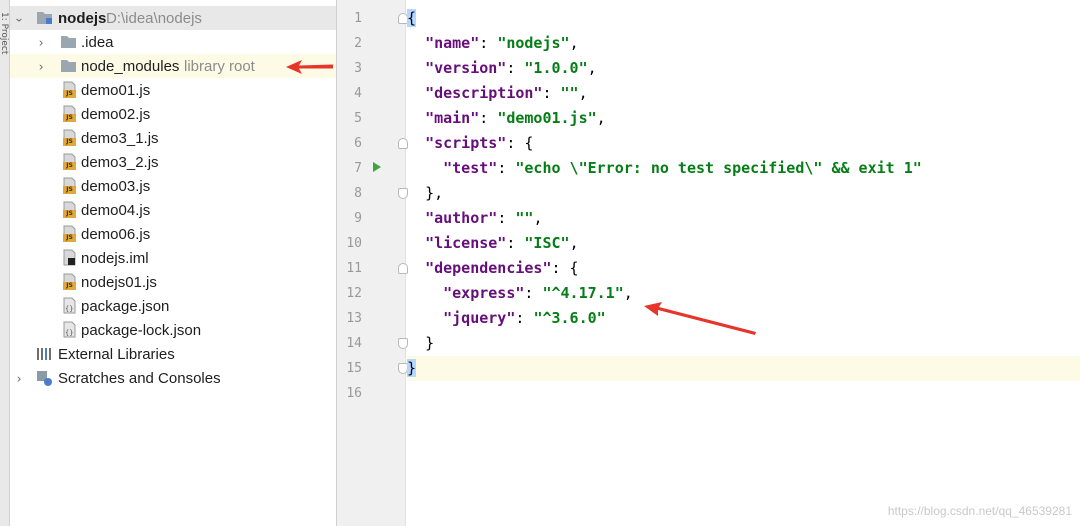  I want to click on line-number: 7, so click(358, 168).